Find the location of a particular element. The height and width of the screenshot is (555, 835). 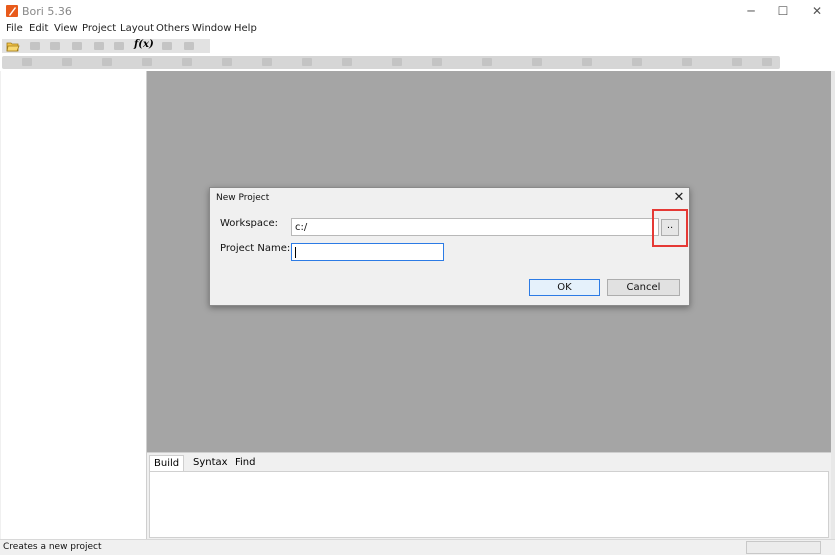

status-message: Creates a new project is located at coordinates (52, 547).